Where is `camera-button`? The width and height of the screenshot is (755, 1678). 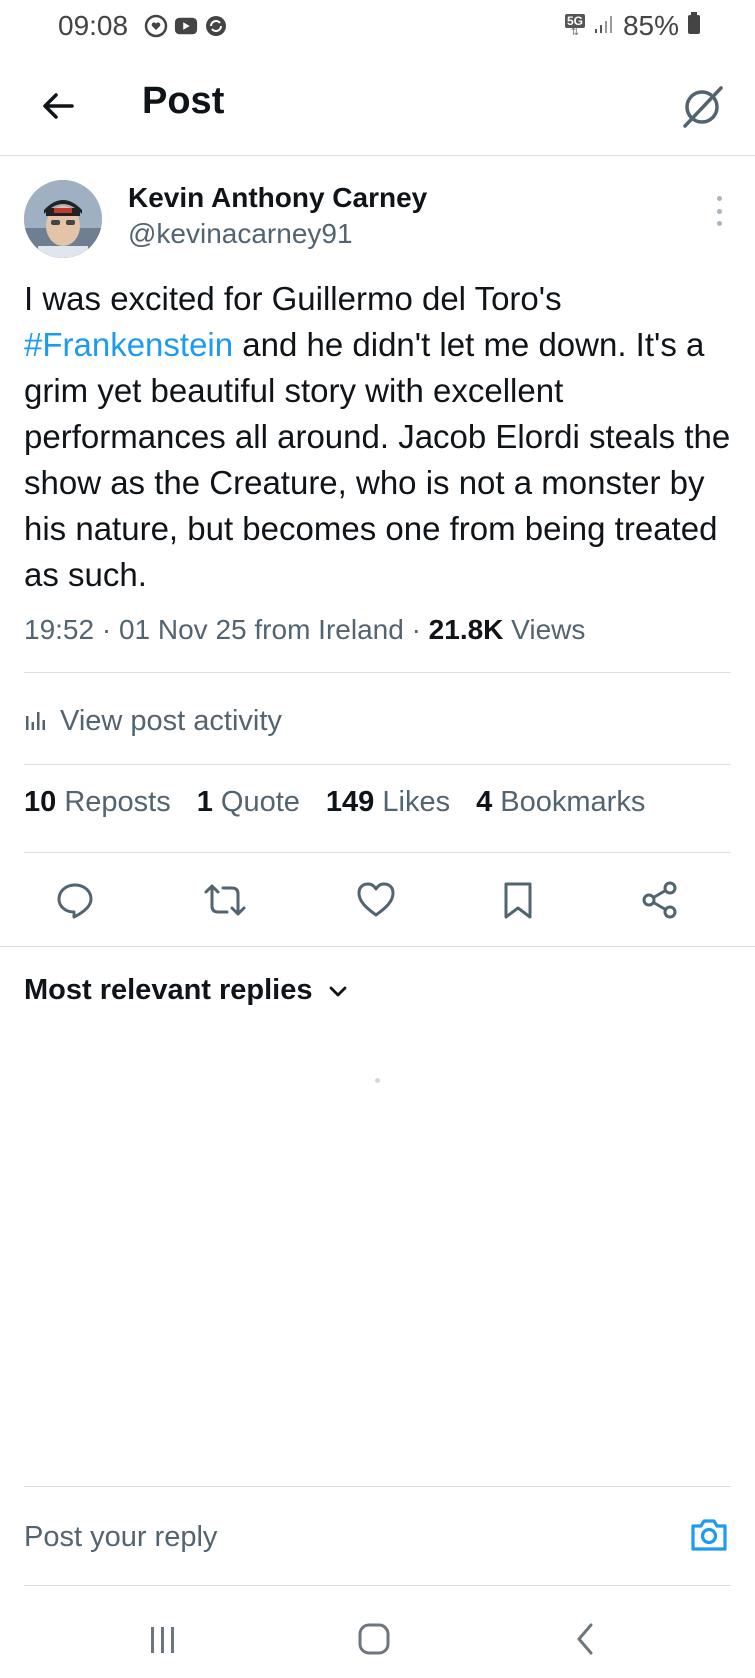 camera-button is located at coordinates (709, 1535).